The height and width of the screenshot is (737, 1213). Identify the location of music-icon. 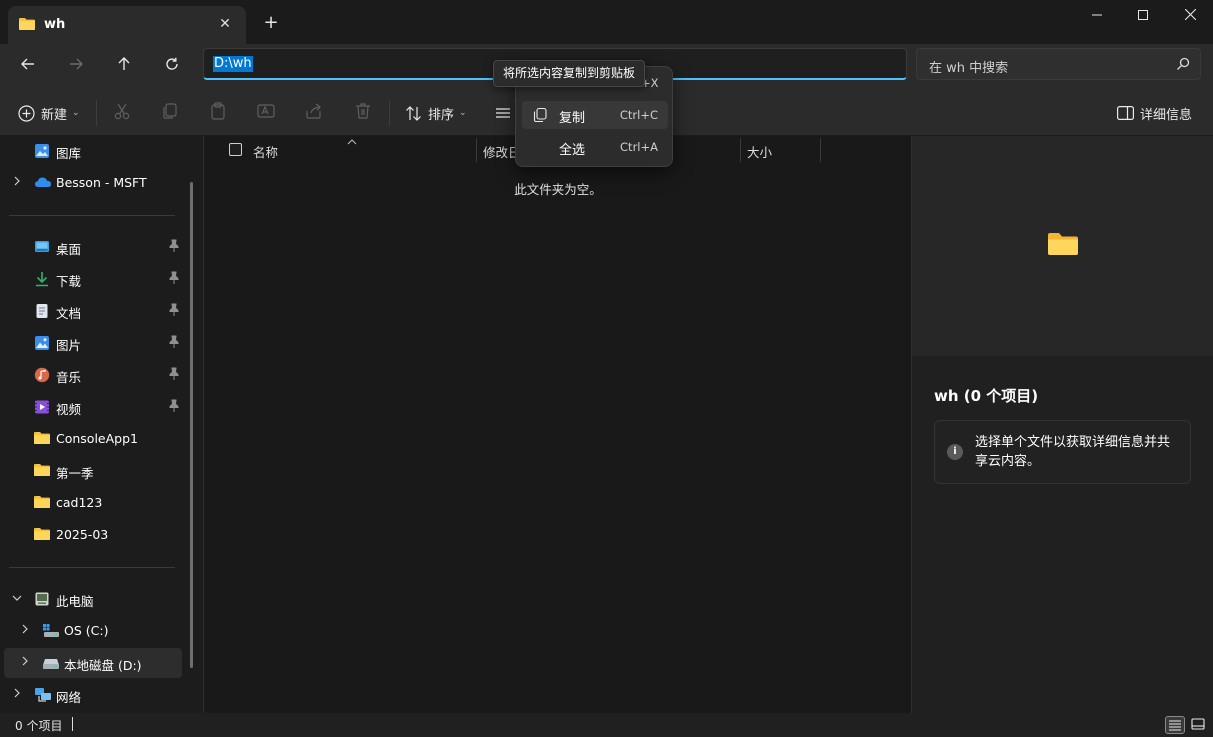
(42, 375).